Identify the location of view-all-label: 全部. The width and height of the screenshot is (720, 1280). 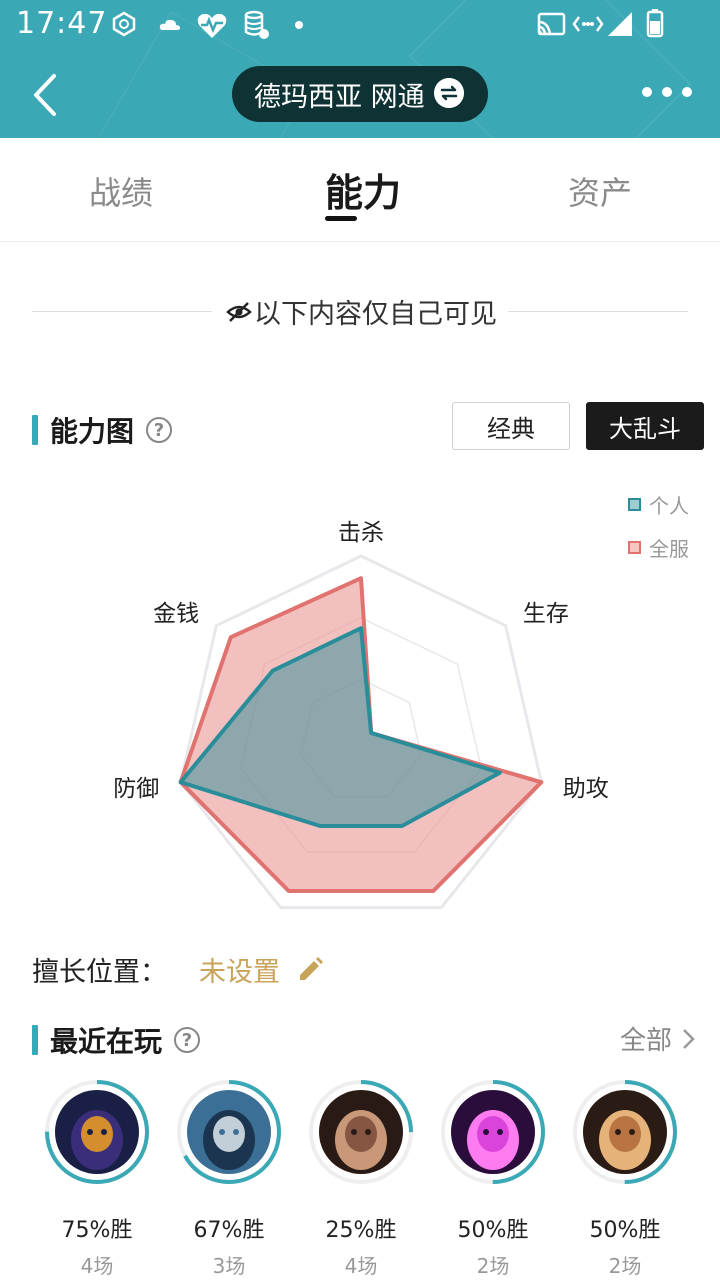
(645, 1041).